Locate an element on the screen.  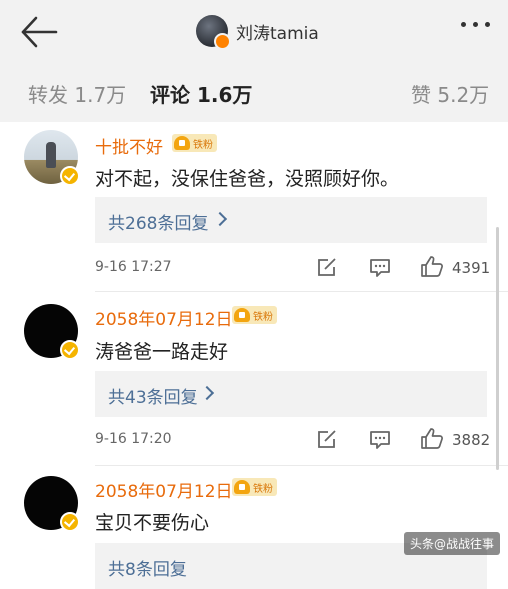
more-options-icon is located at coordinates (475, 24).